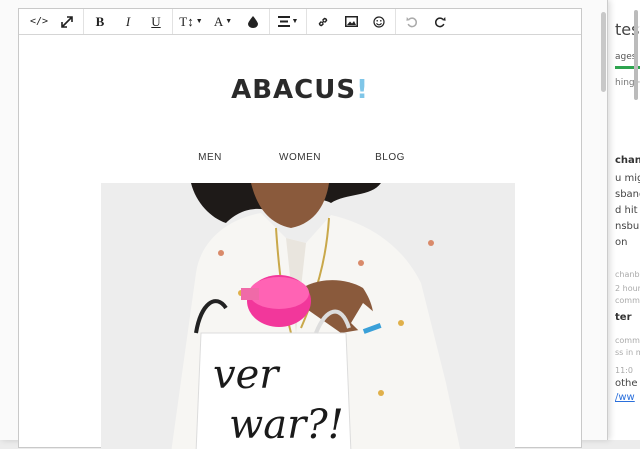  I want to click on logo-mark: !, so click(362, 90).